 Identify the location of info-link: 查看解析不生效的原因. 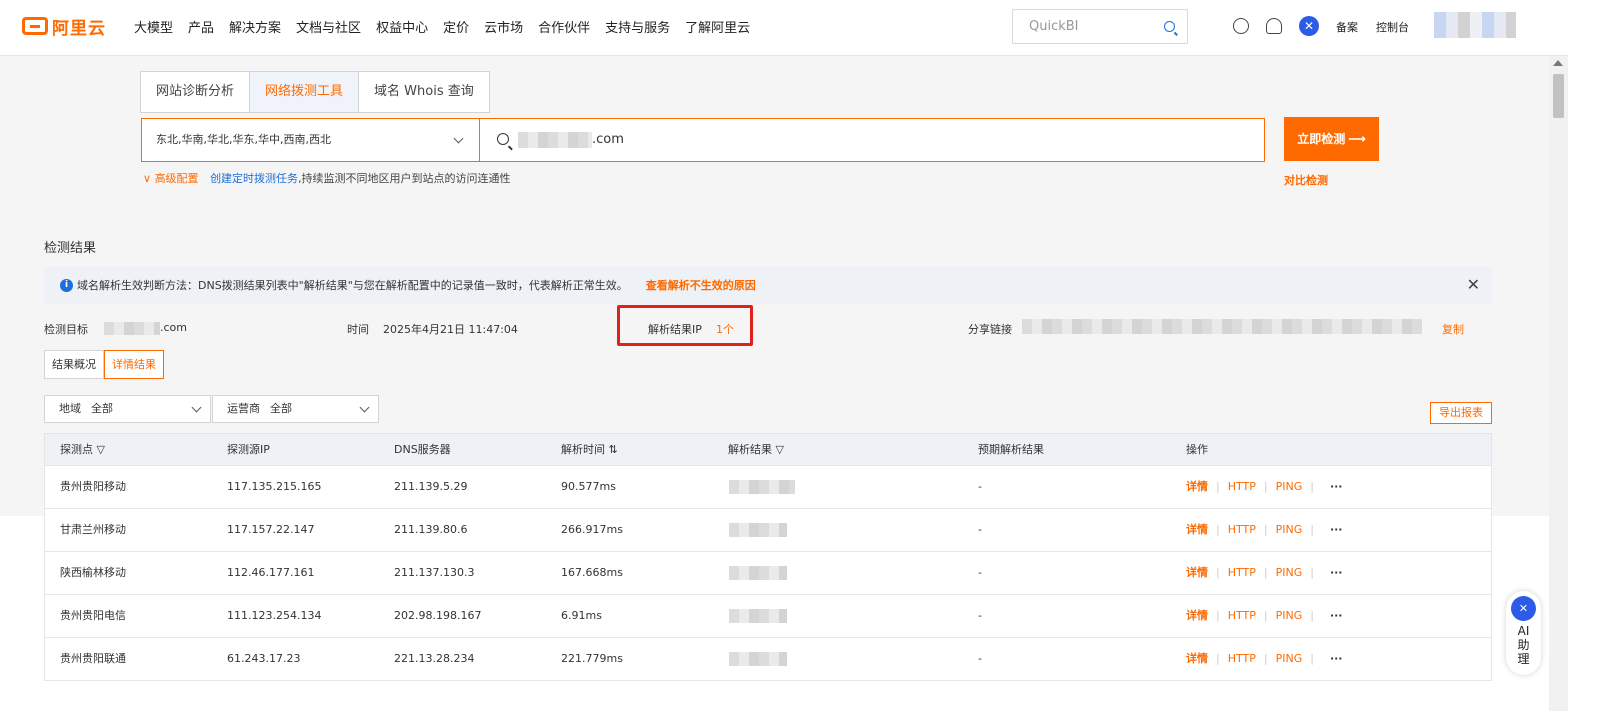
(701, 285).